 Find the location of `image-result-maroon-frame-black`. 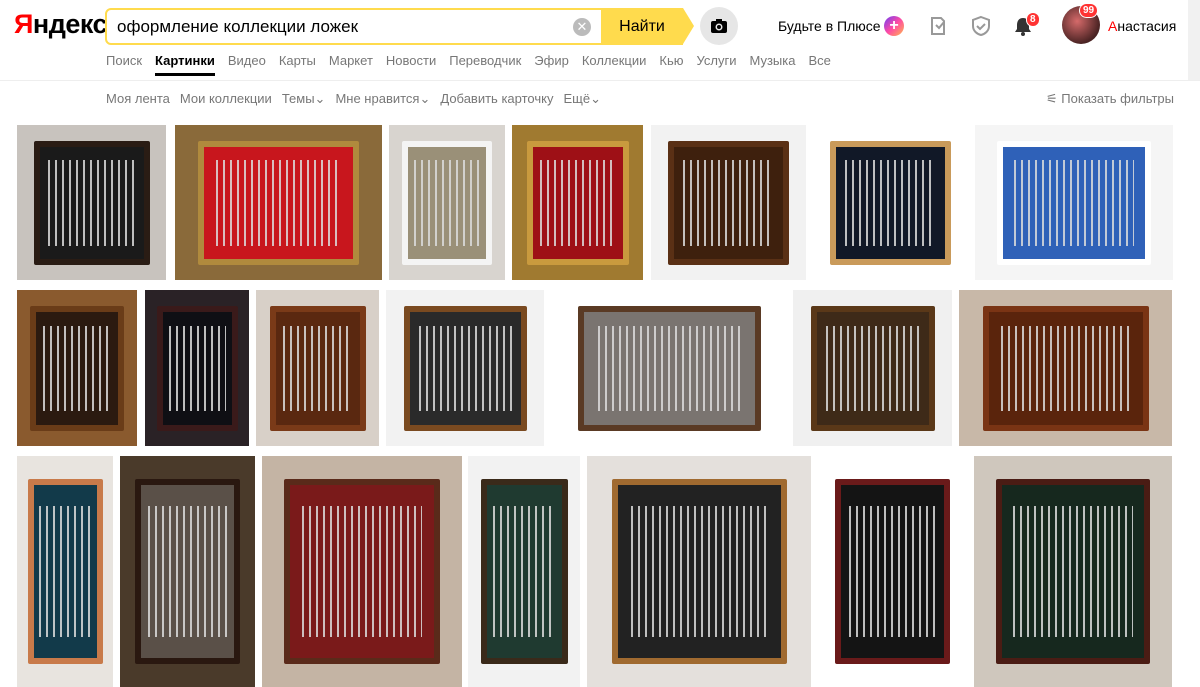

image-result-maroon-frame-black is located at coordinates (892, 571).